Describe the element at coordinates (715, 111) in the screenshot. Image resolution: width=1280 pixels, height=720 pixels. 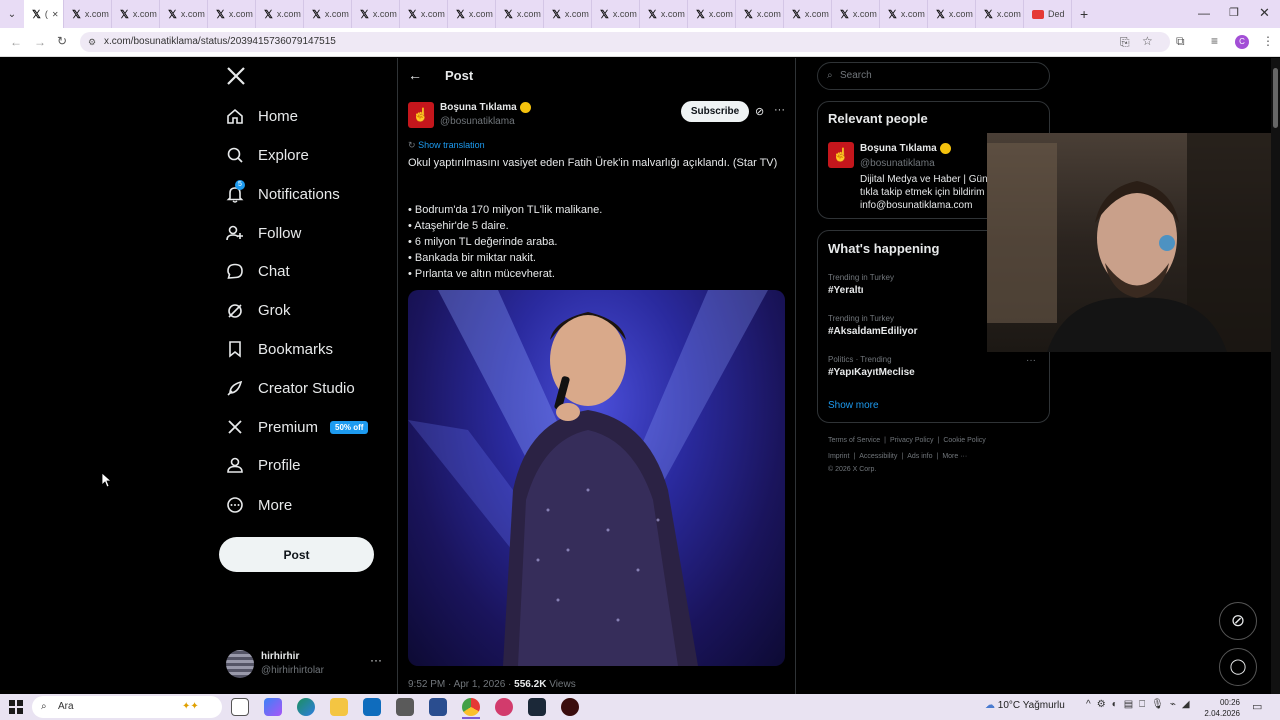
I see `subscribe-button: Subscribe` at that location.